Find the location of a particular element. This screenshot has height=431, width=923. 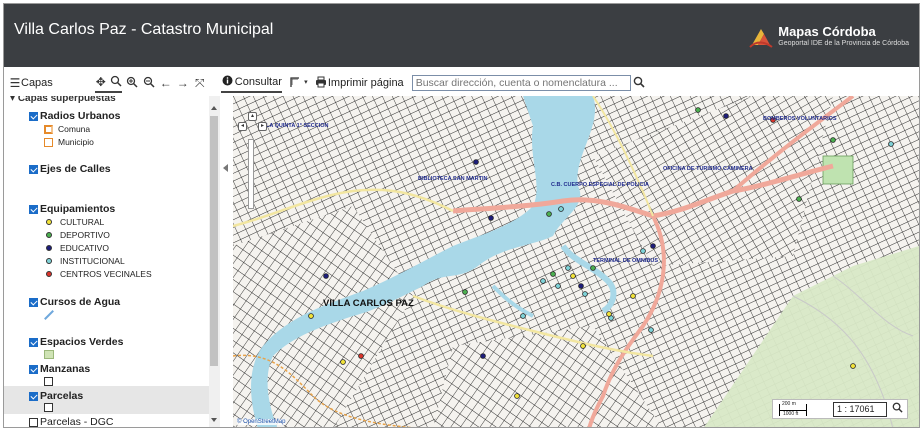

pan-up-icon: ▴ is located at coordinates (252, 116).